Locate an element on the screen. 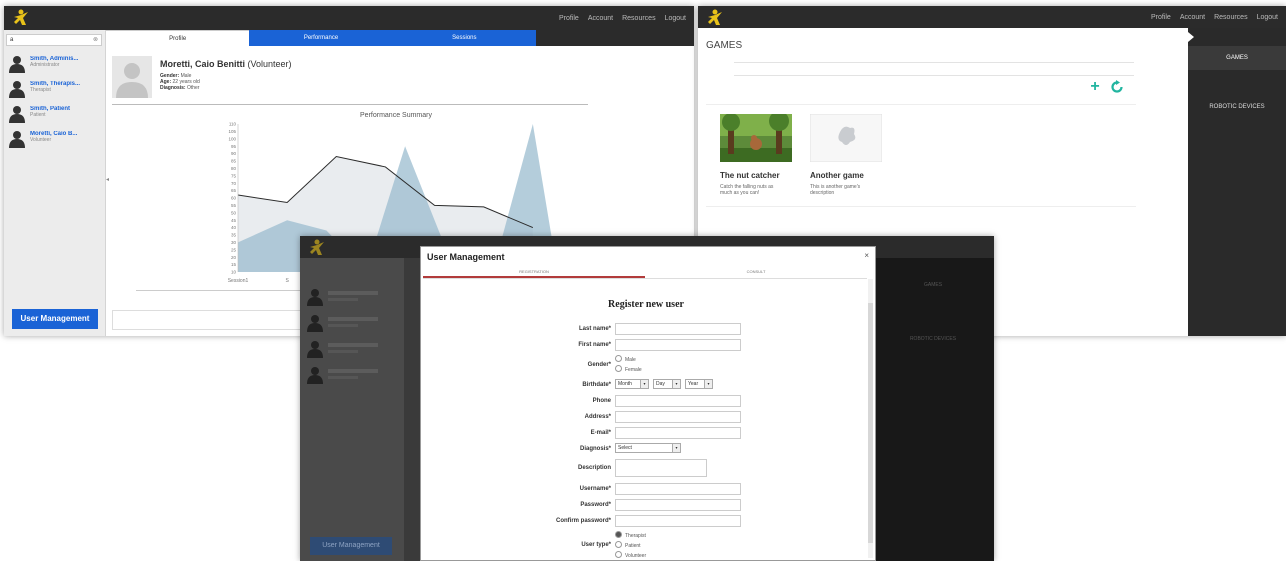  password-input is located at coordinates (678, 505).